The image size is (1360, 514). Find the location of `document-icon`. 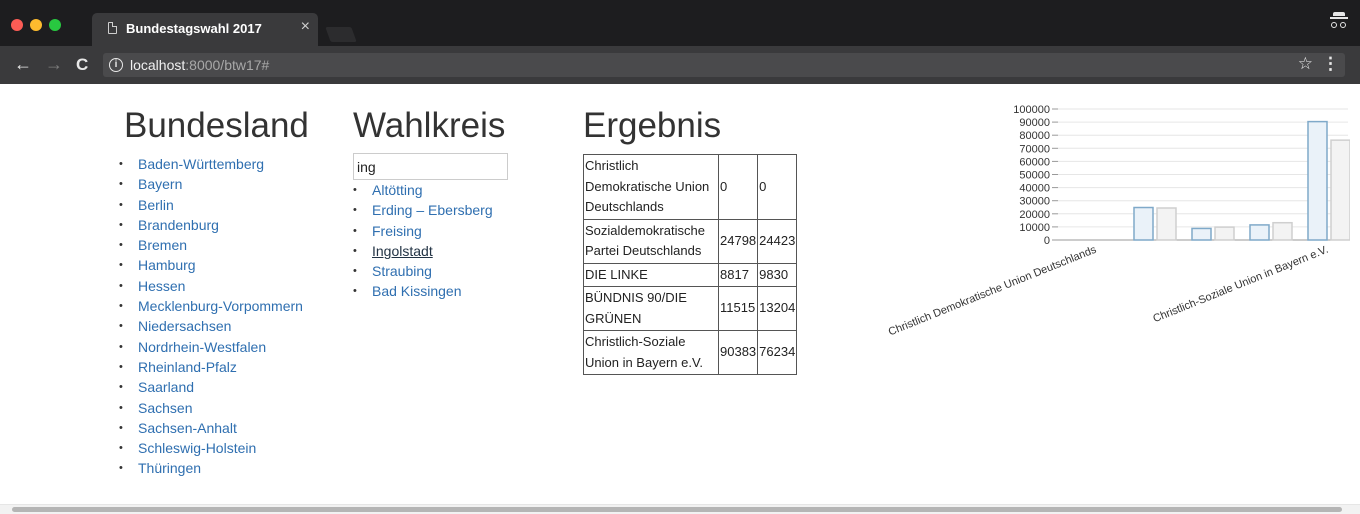

document-icon is located at coordinates (112, 28).